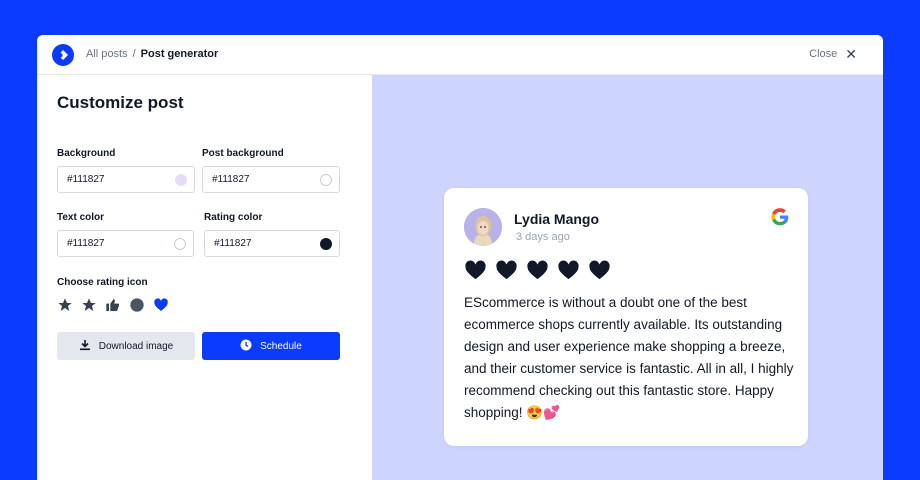 The width and height of the screenshot is (920, 480). I want to click on close-button: Close ✕, so click(833, 54).